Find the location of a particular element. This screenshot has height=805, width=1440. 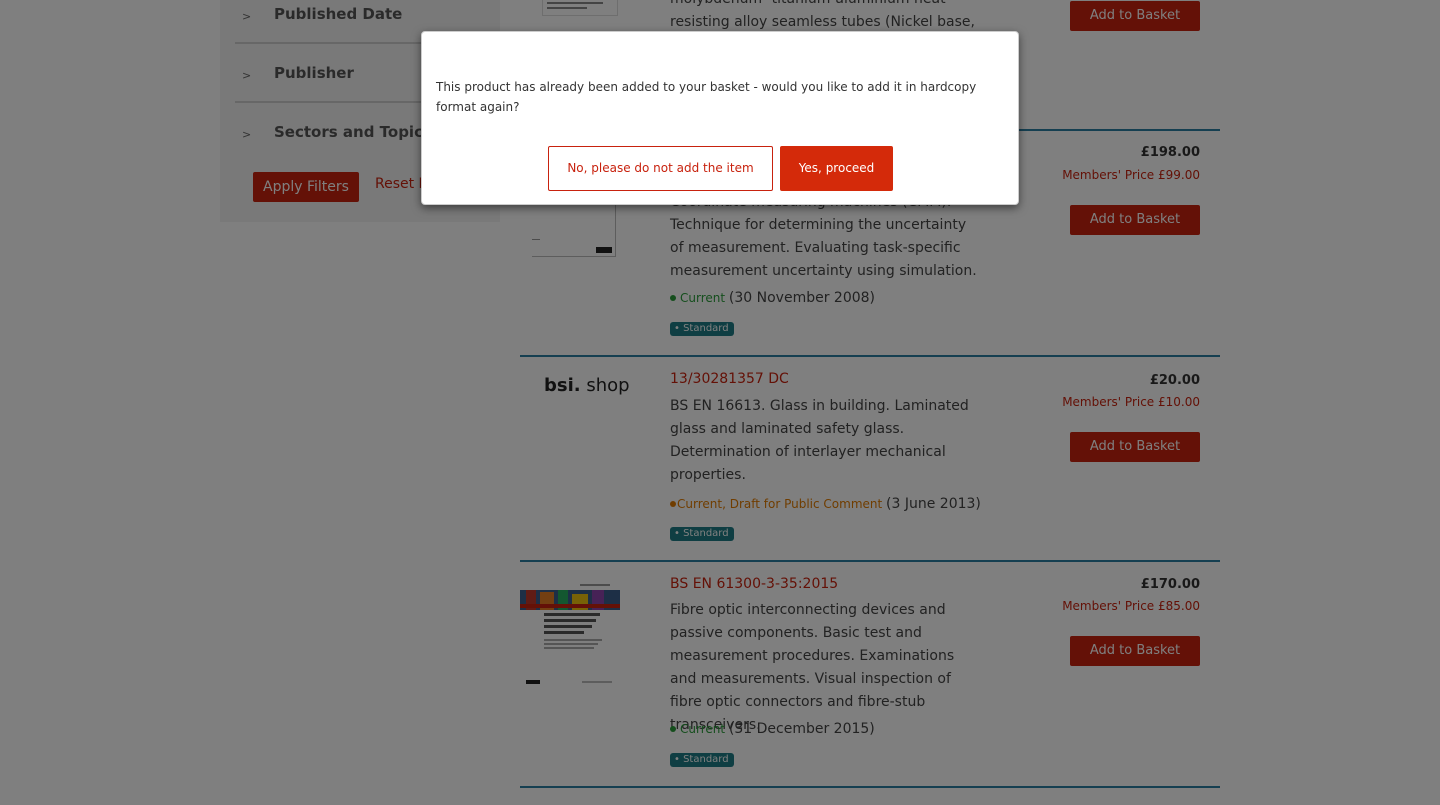

proceed-button: Yes, proceed is located at coordinates (836, 168).